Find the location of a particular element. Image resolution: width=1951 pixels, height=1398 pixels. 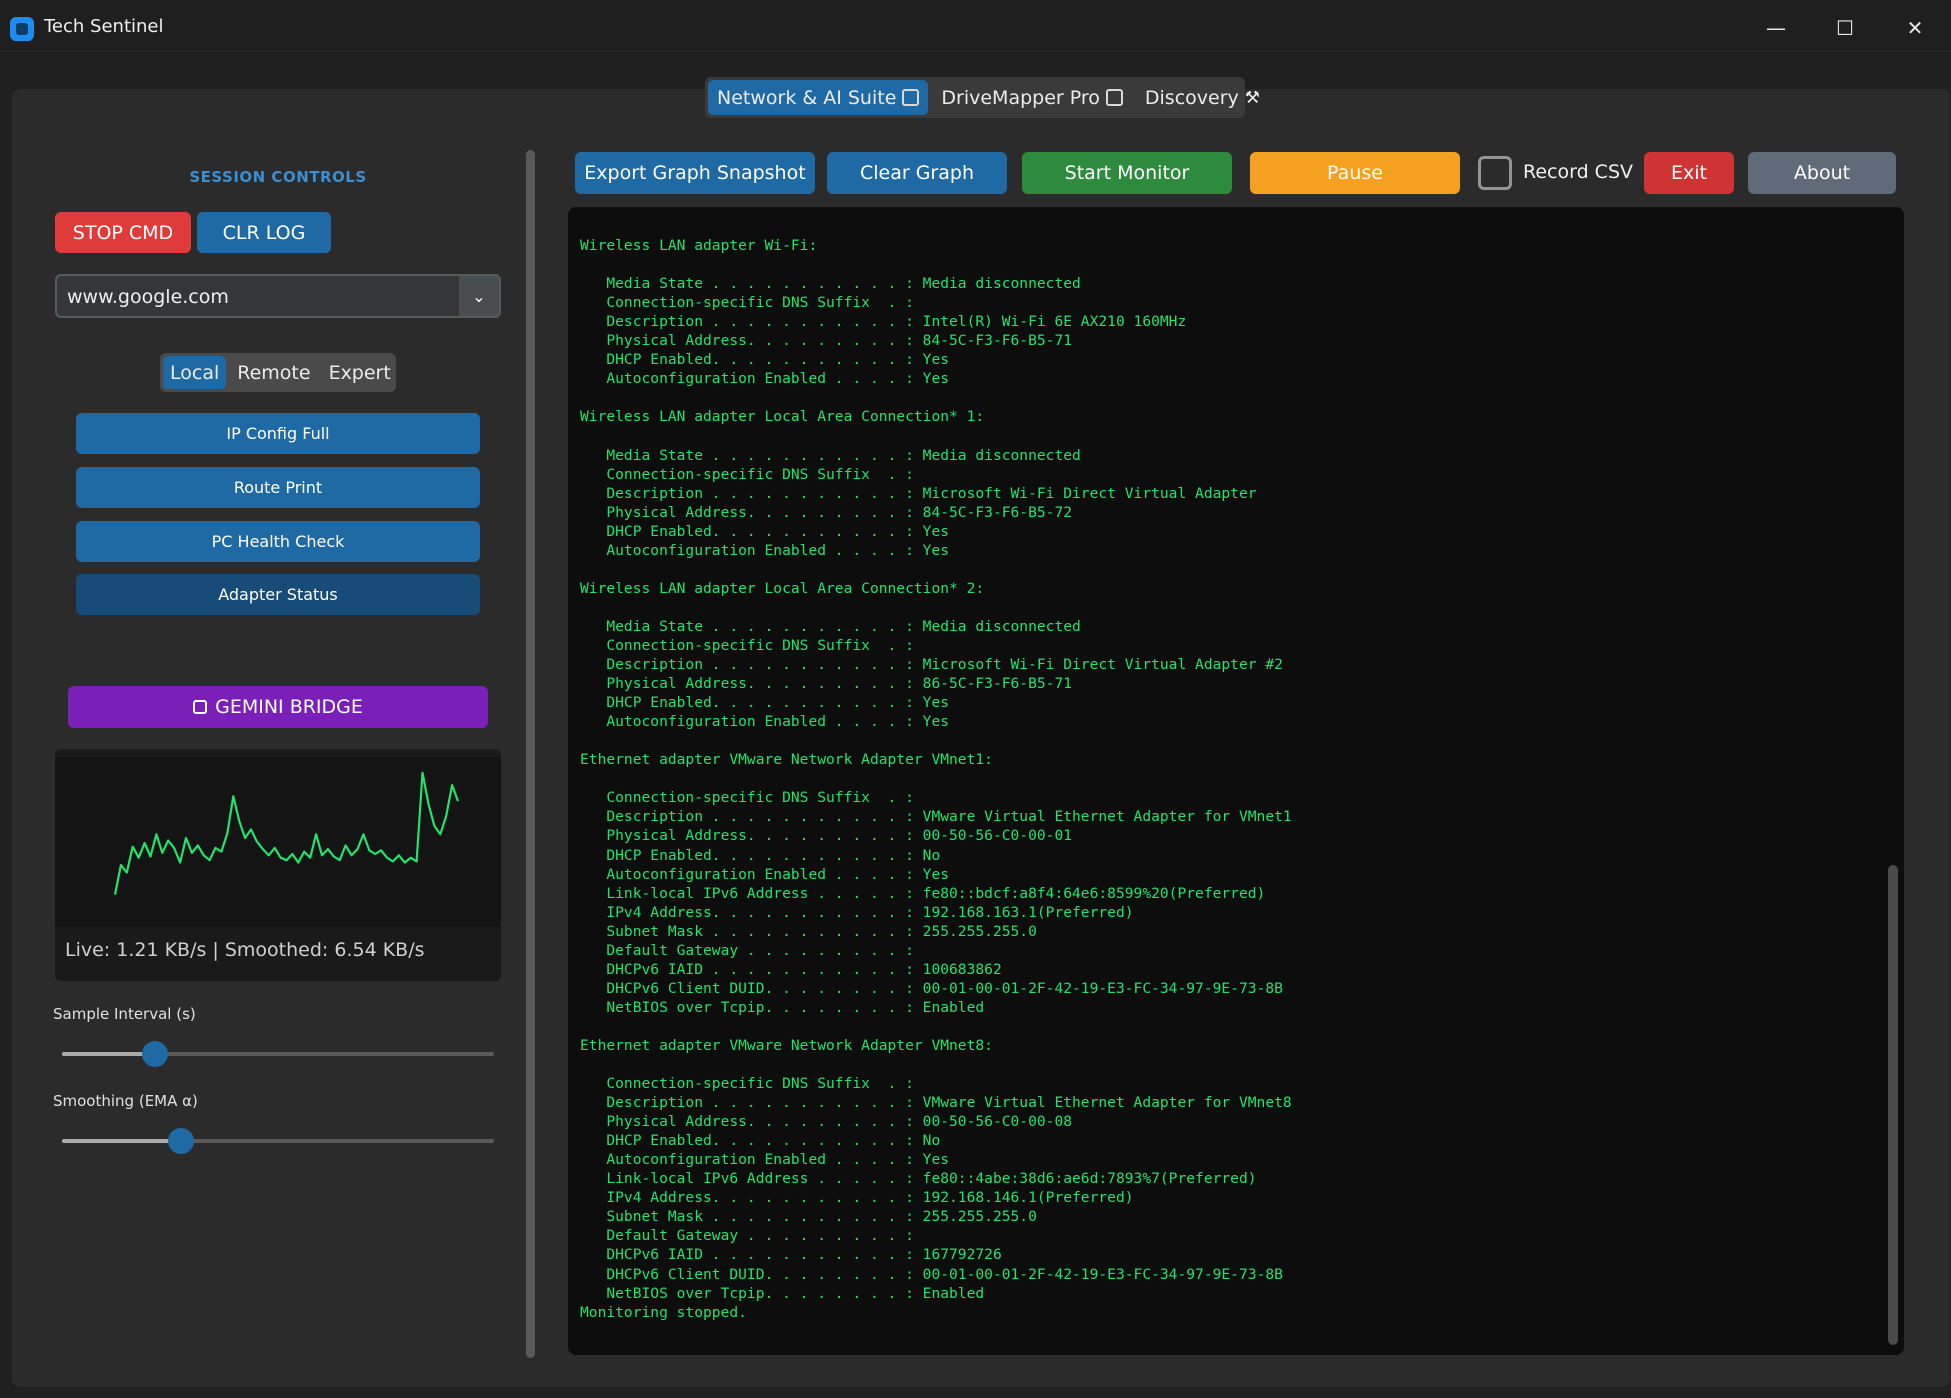

window-title: Tech Sentinel is located at coordinates (104, 26).